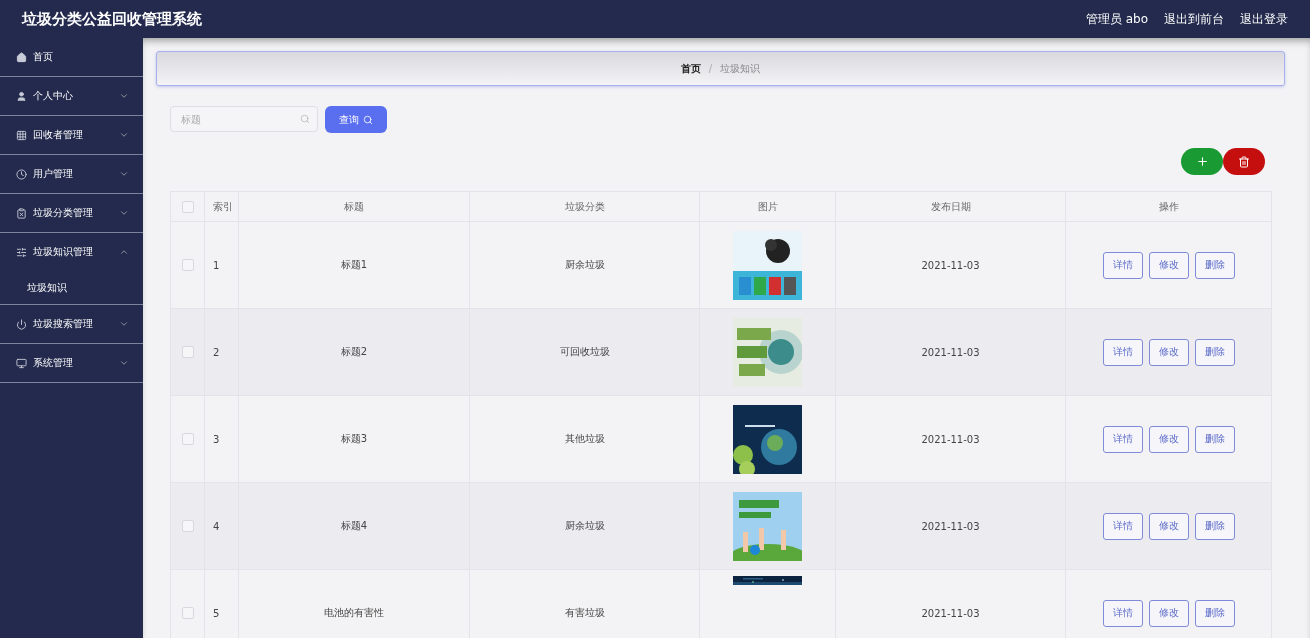  I want to click on sidebar-item: 系统管理, so click(71, 363).